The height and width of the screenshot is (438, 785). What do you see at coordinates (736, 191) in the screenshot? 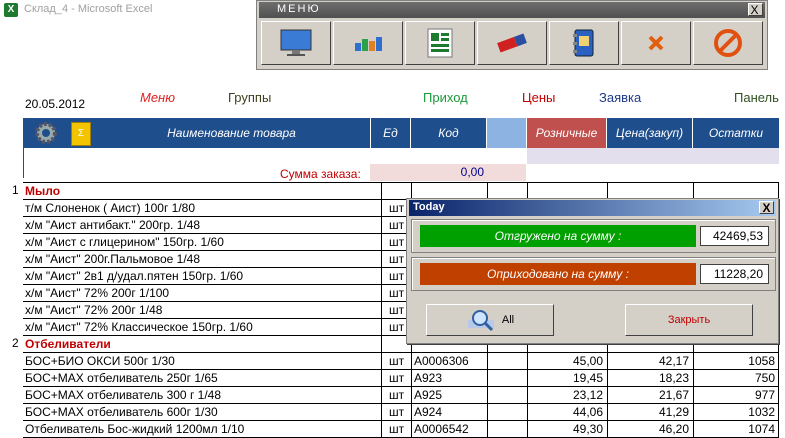
I see `cell-stock` at bounding box center [736, 191].